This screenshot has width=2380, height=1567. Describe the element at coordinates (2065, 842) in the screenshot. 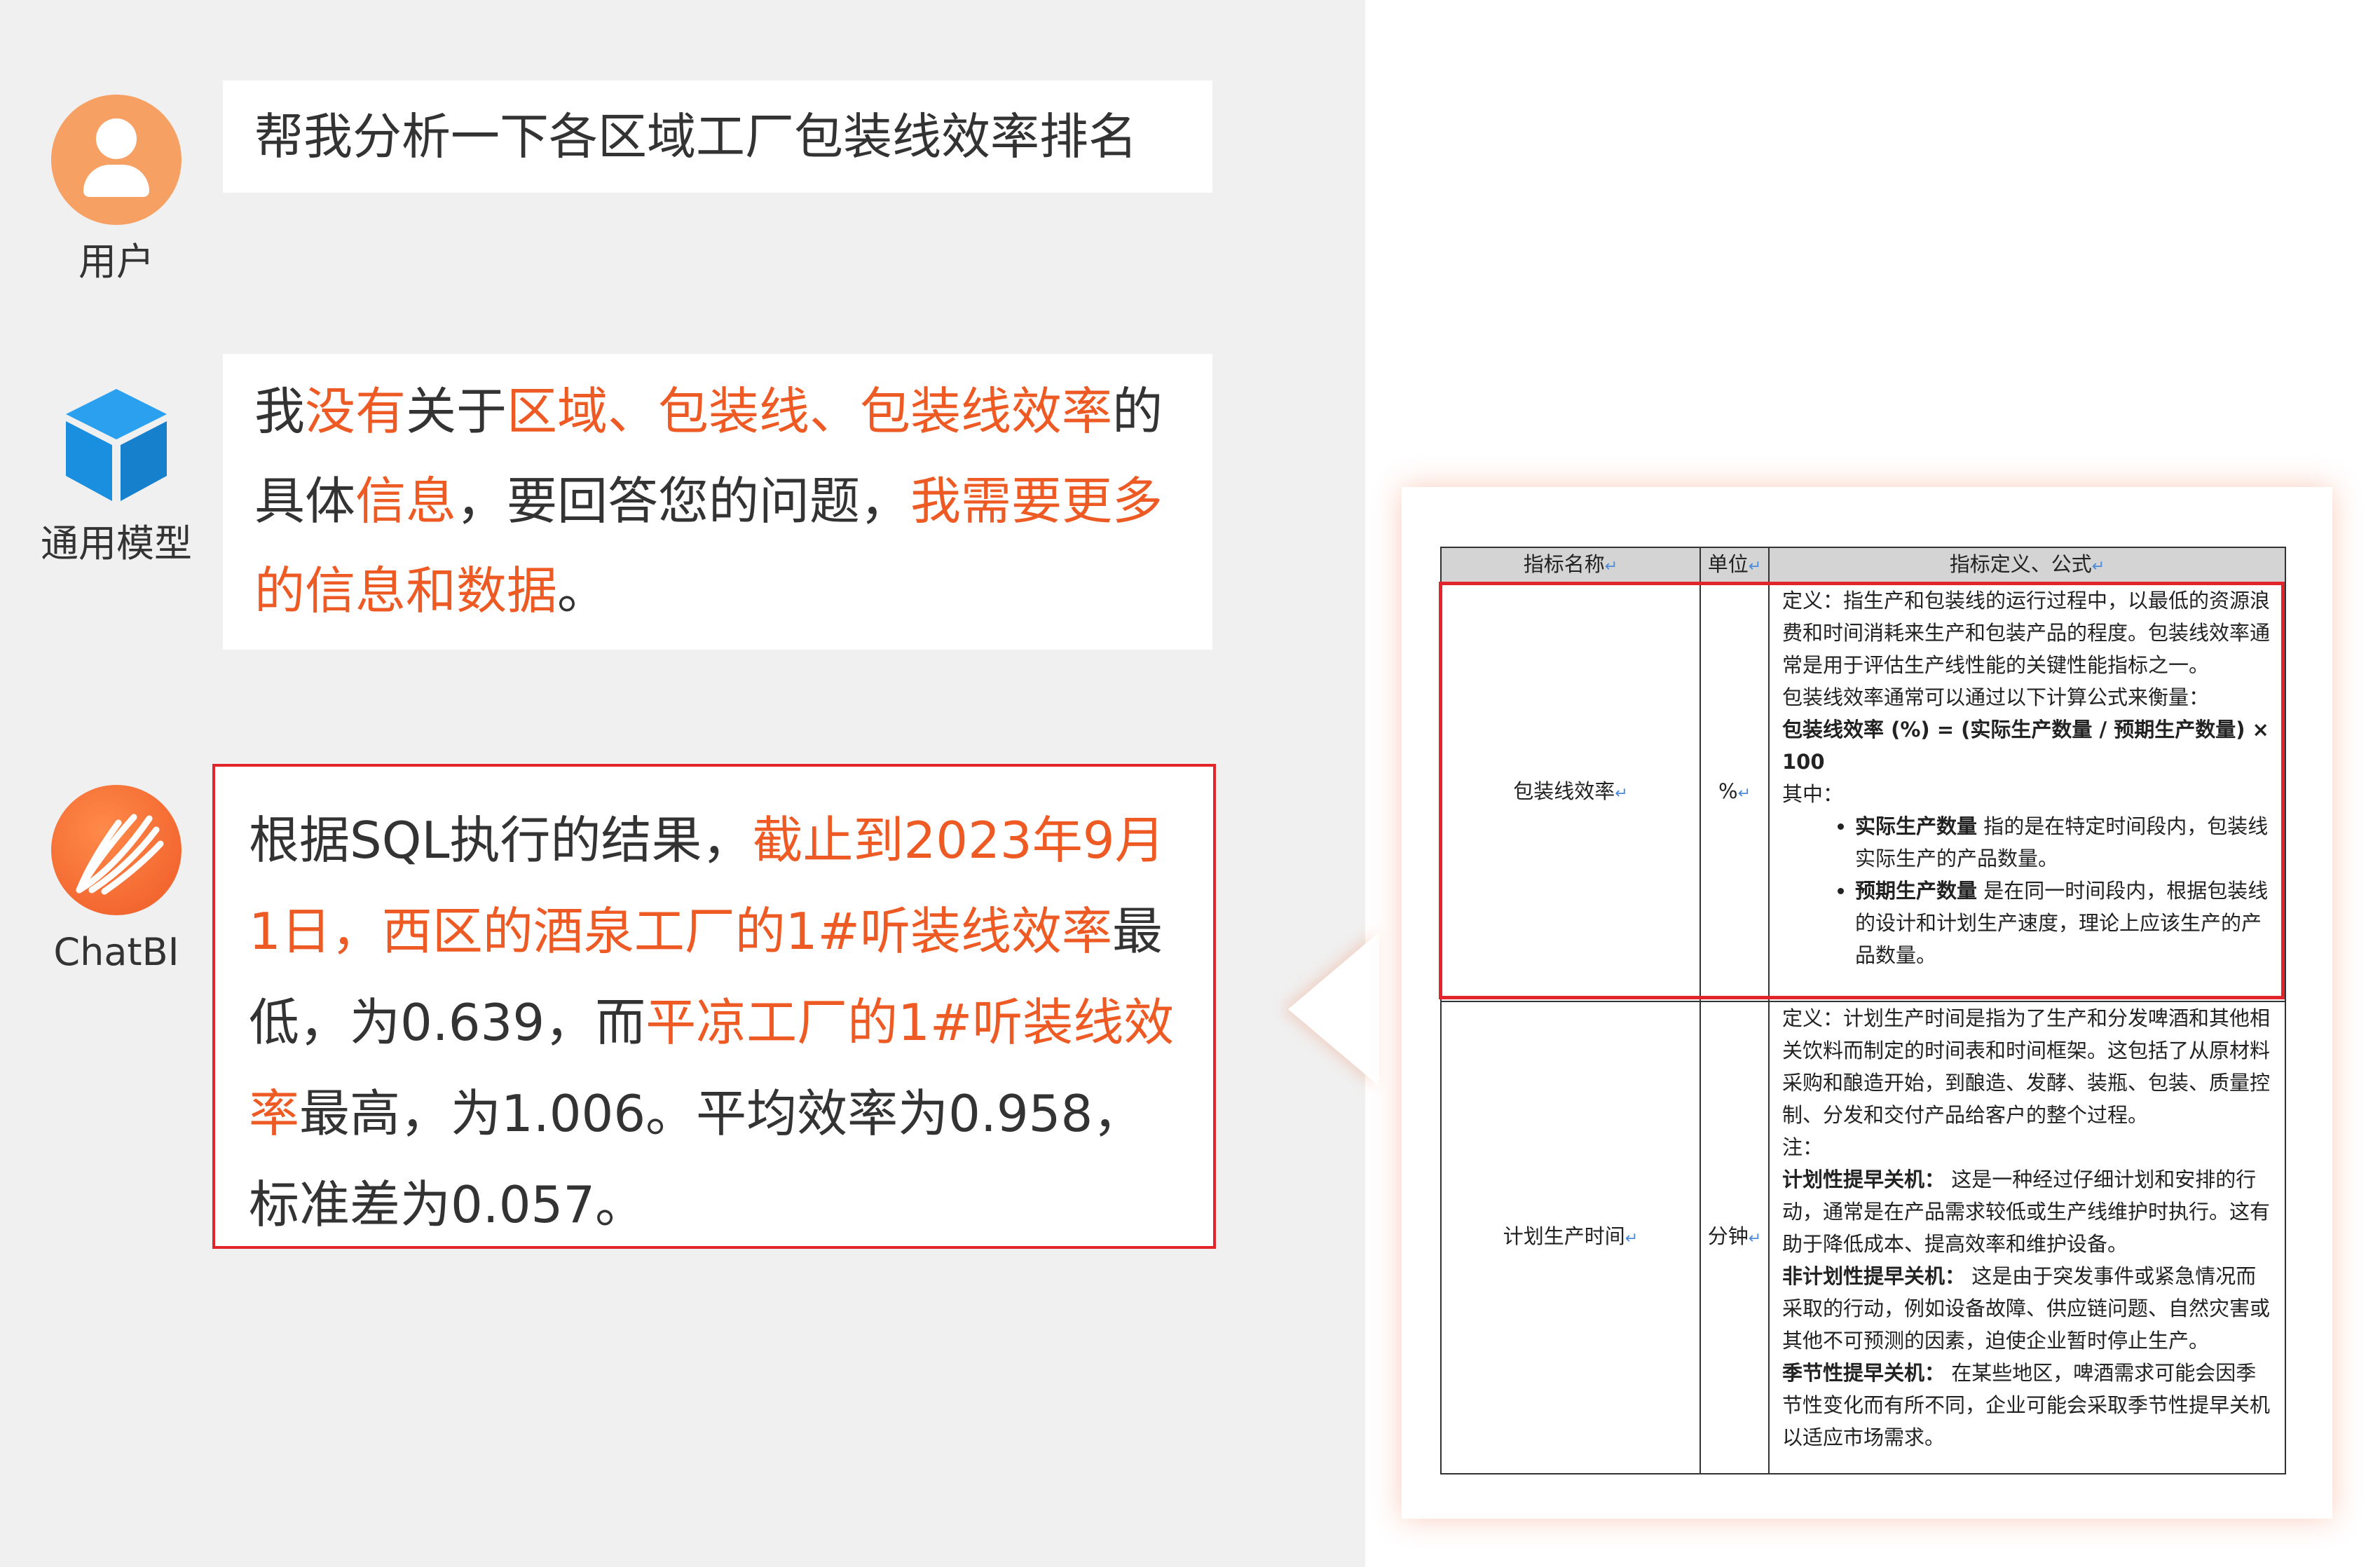

I see `list-item: 实际生产数量 指的是在特定时间段内，包装线实际生产的产品数量。` at that location.